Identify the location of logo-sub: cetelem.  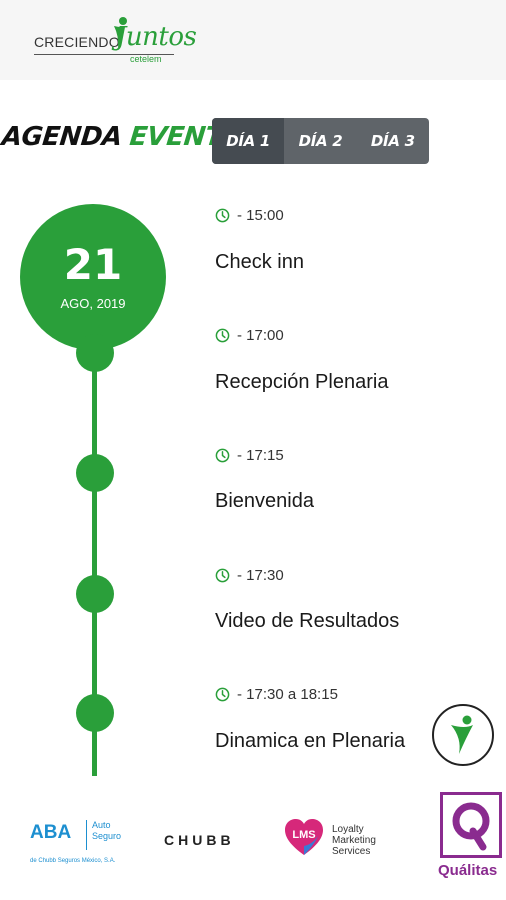
(146, 59).